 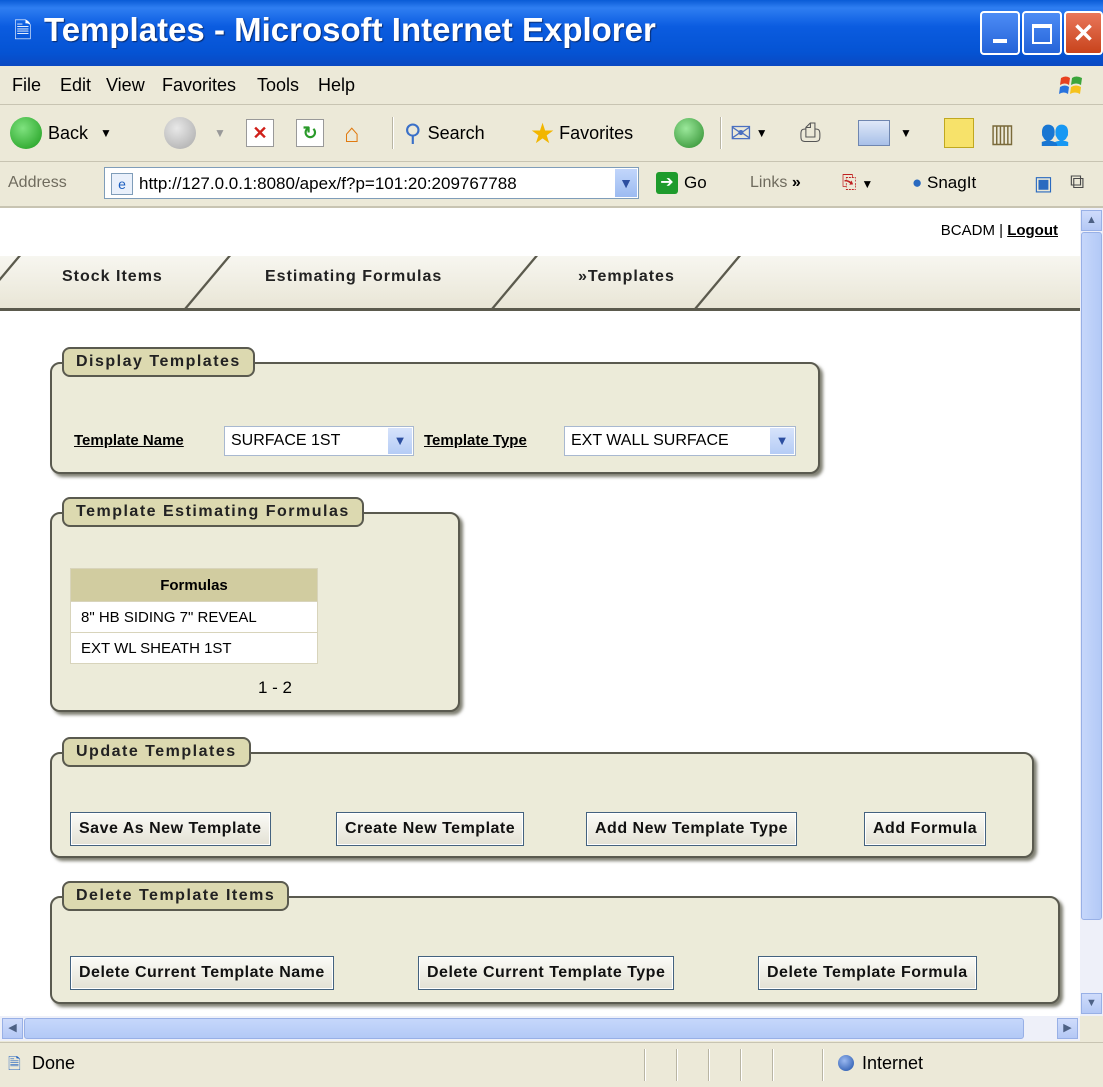 What do you see at coordinates (626, 277) in the screenshot?
I see `tab-templates: »Templates` at bounding box center [626, 277].